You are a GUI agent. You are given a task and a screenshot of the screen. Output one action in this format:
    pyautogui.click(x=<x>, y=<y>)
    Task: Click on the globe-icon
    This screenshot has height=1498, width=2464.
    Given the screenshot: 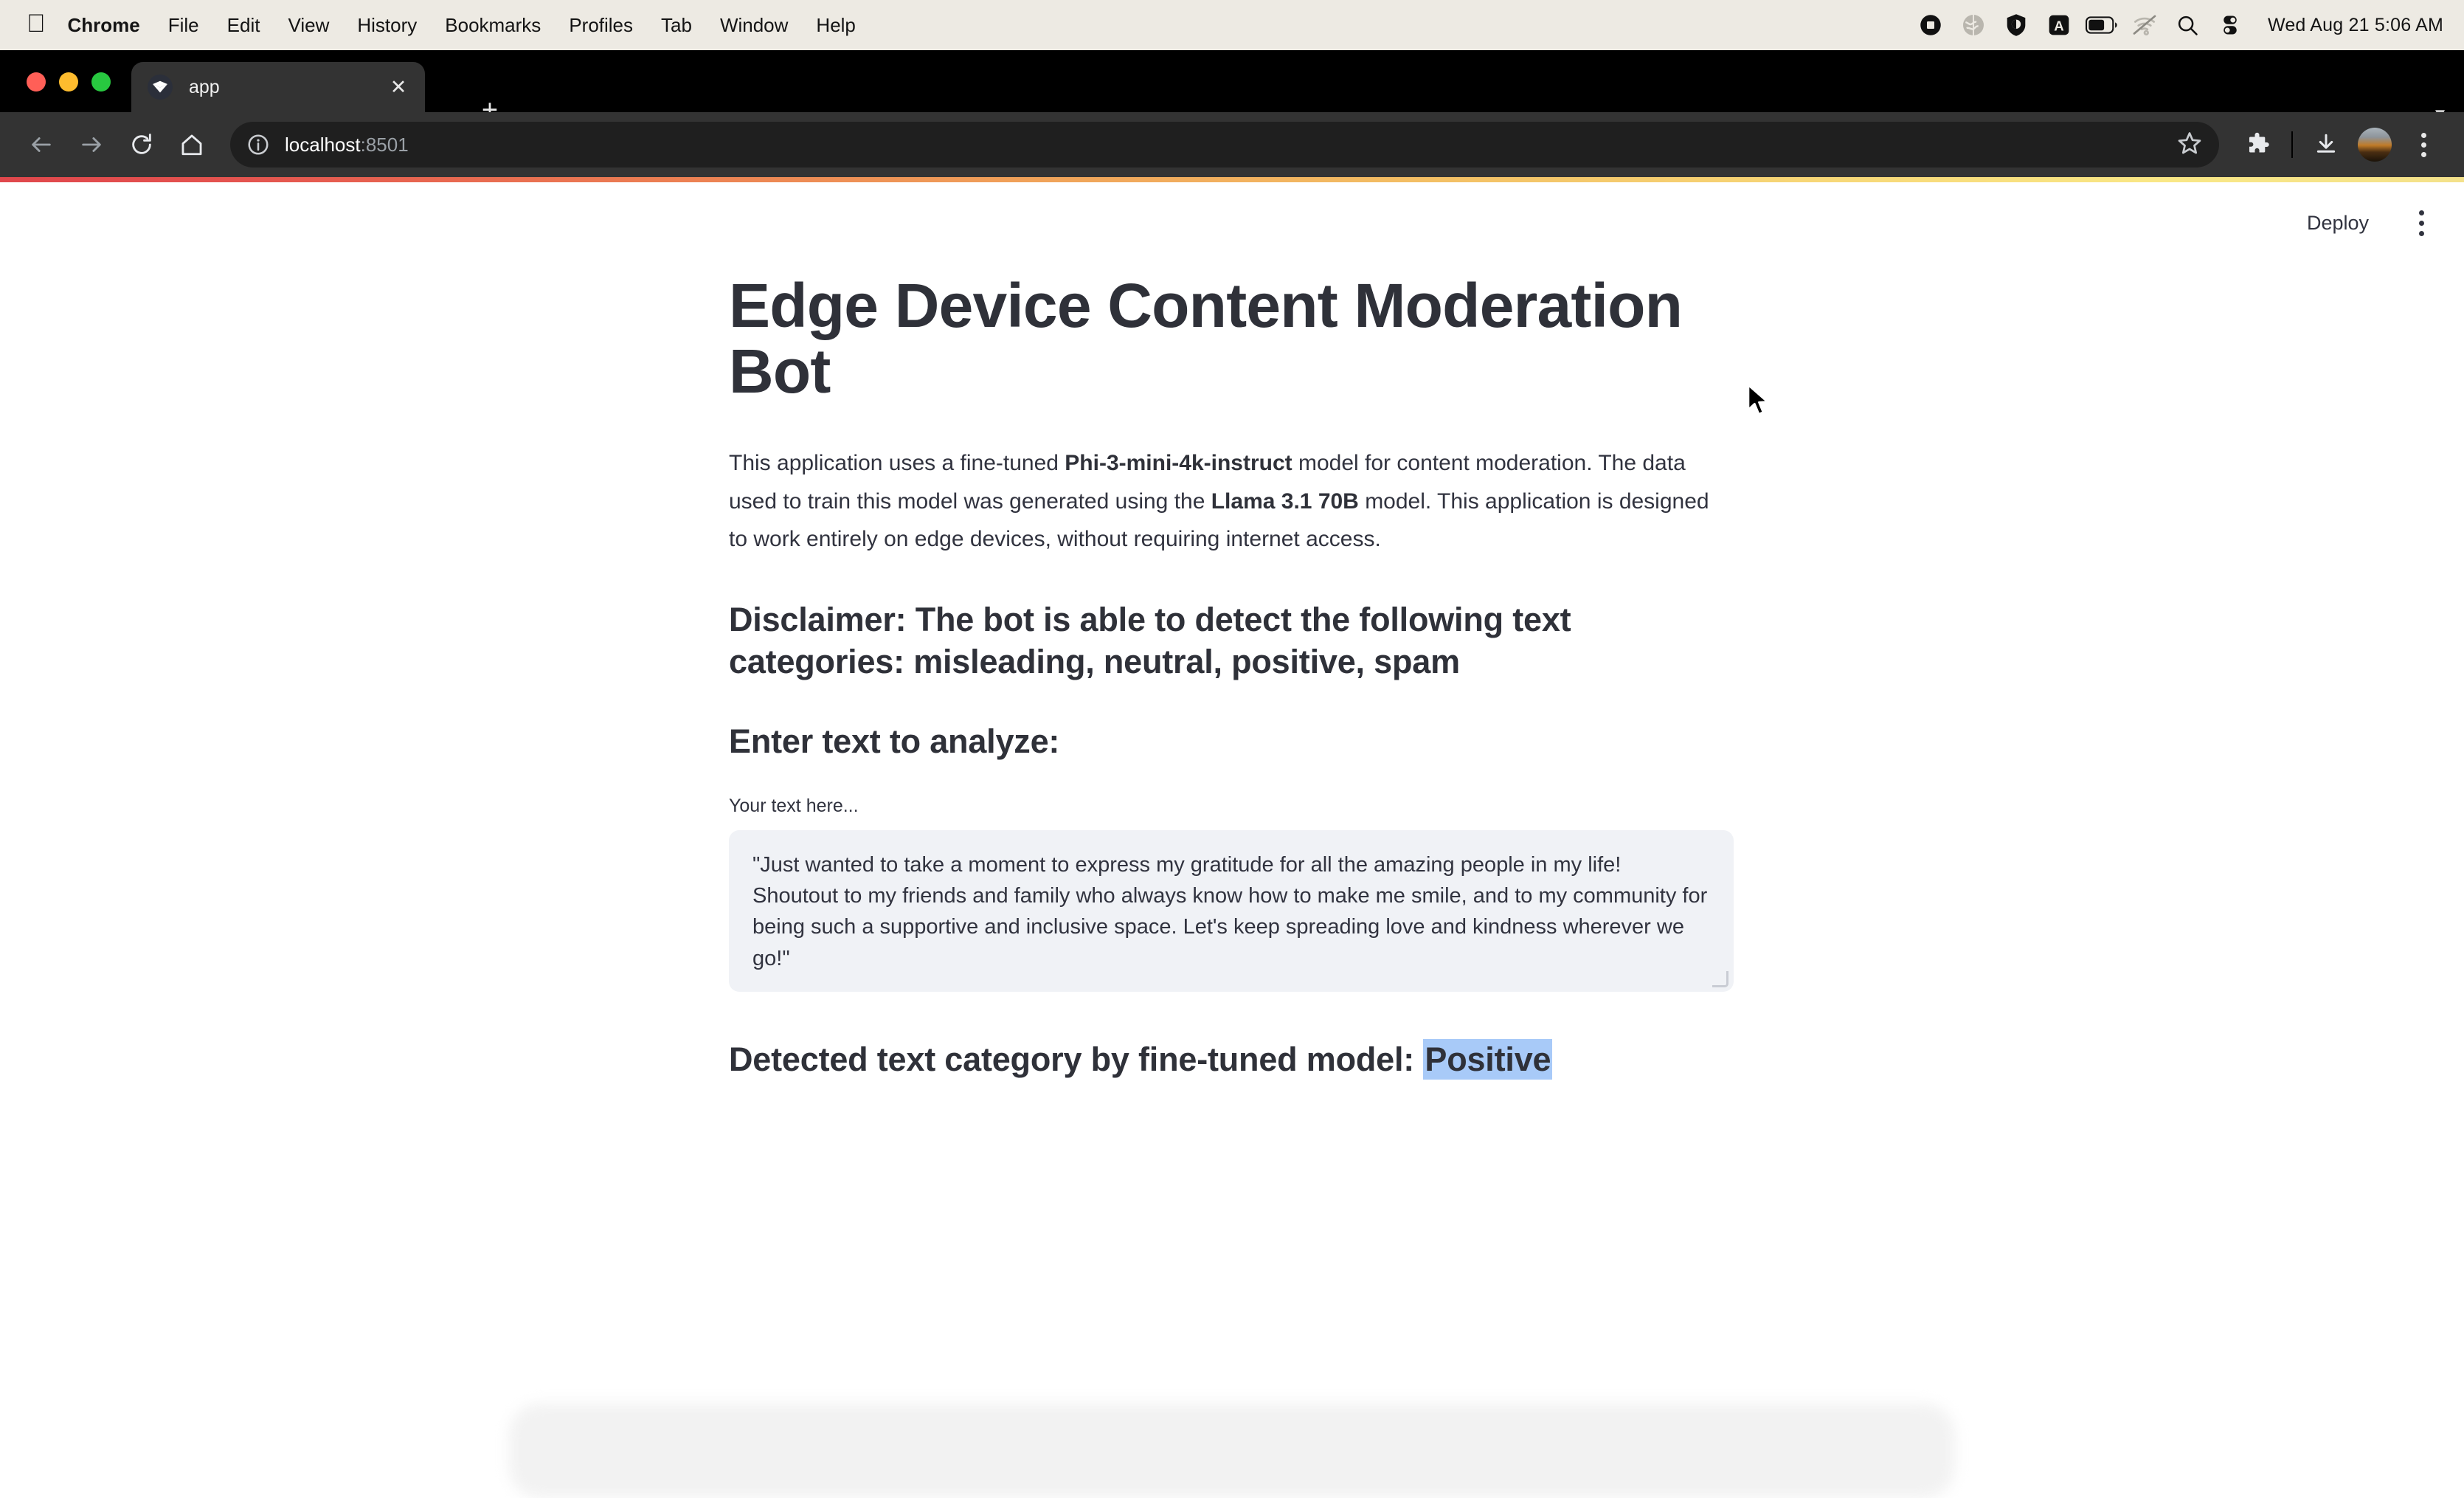 What is the action you would take?
    pyautogui.click(x=1973, y=25)
    